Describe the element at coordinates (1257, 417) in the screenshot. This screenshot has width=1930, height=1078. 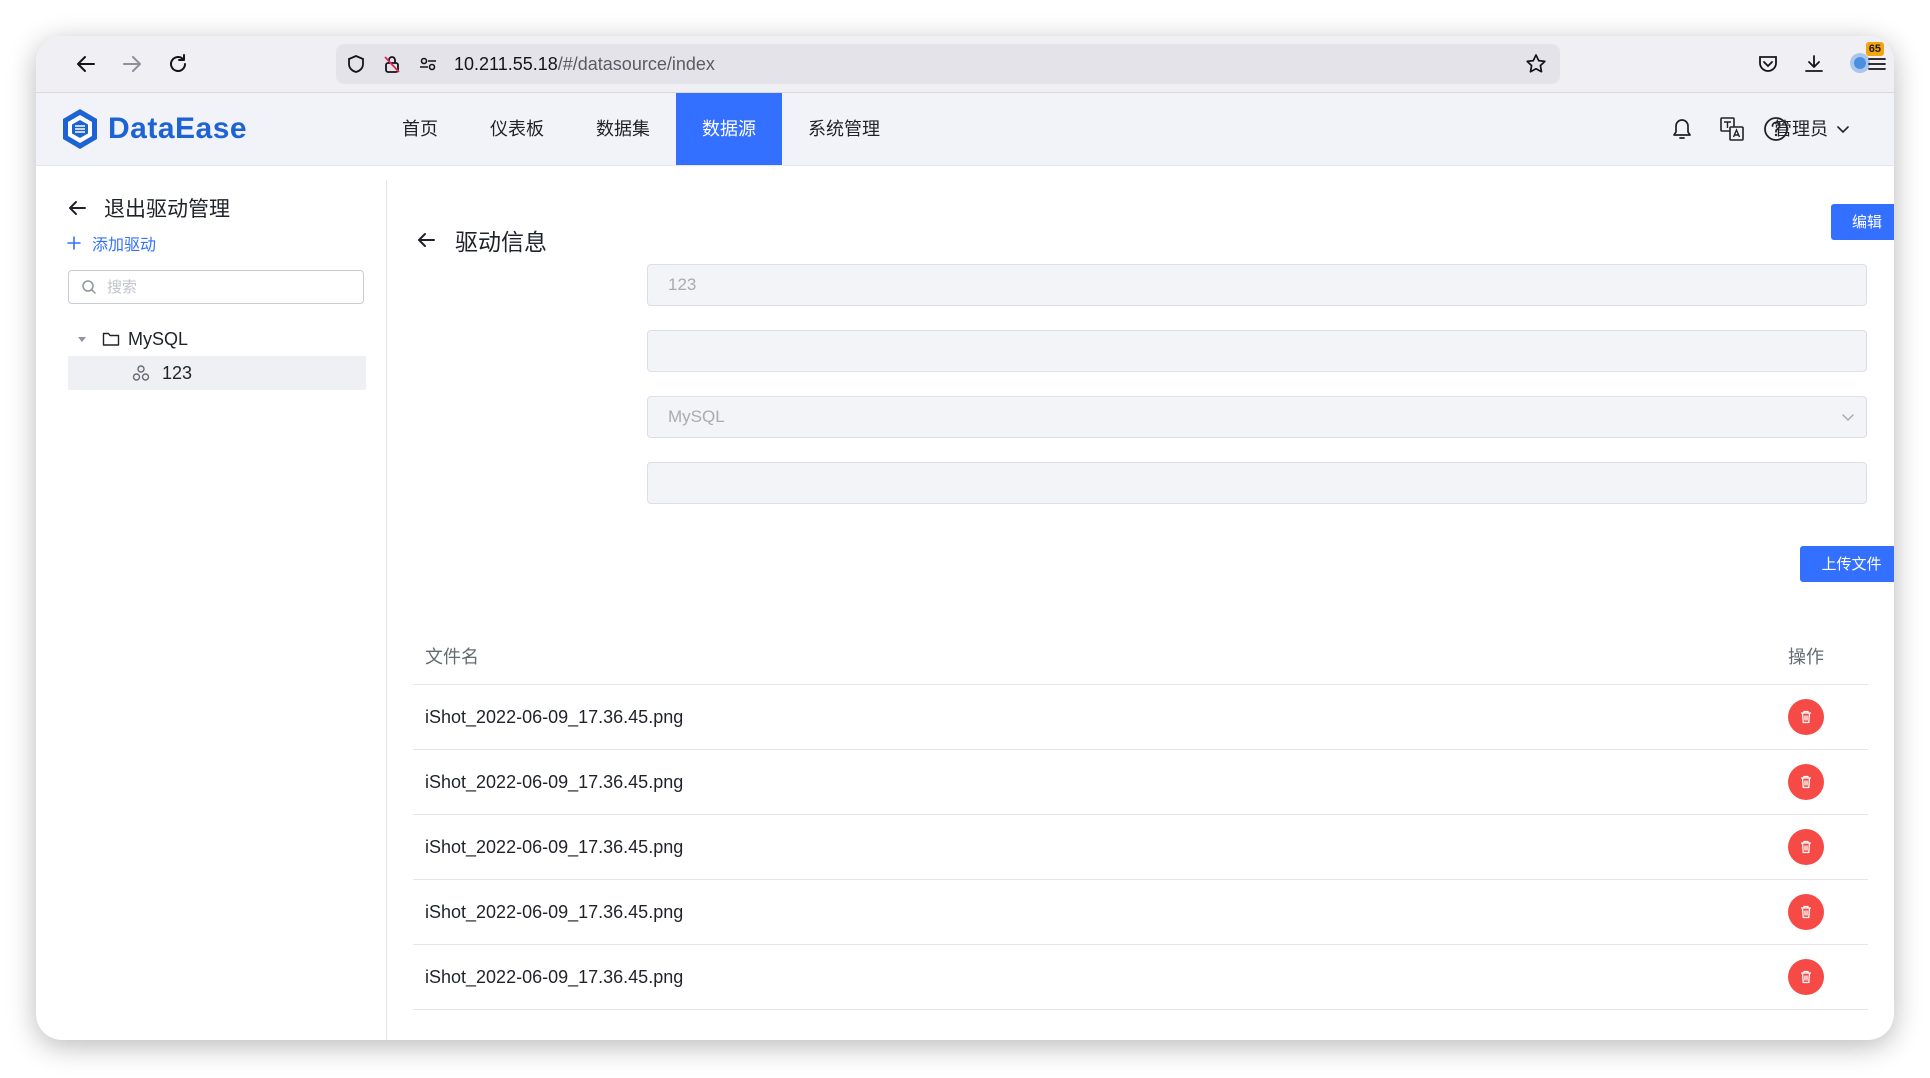
I see `type-select: MySQL` at that location.